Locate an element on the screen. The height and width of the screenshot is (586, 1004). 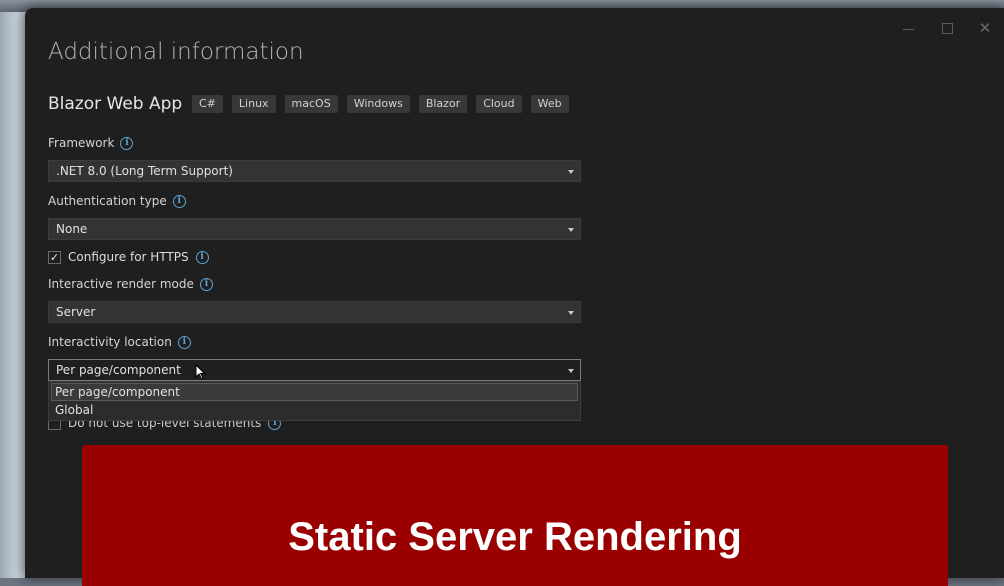
https-checkbox: ✓ is located at coordinates (54, 257).